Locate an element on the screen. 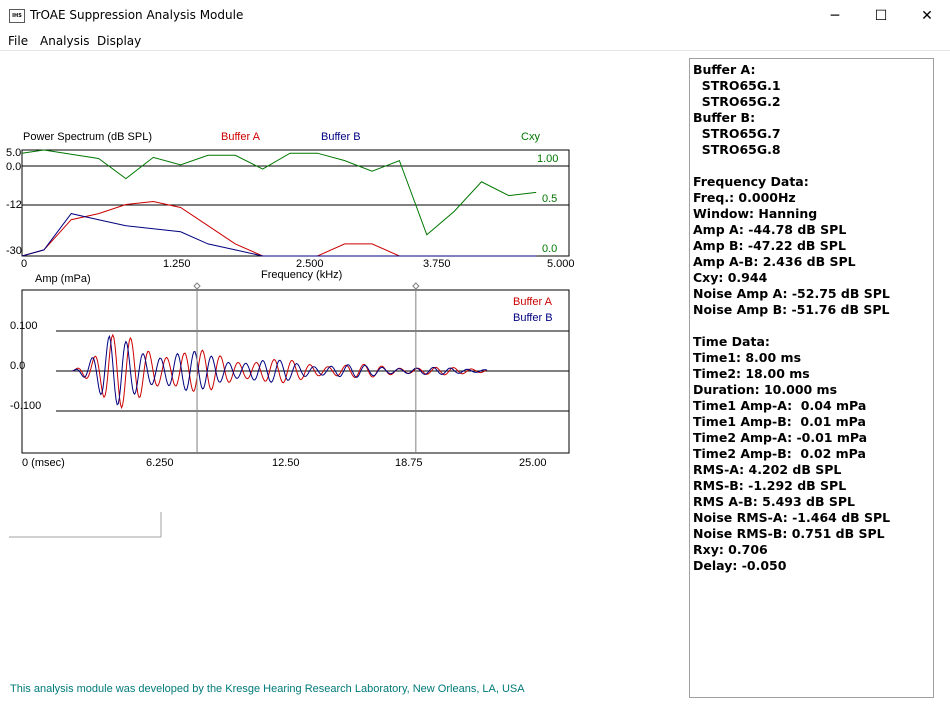 The image size is (950, 716). waveform-line-b is located at coordinates (280, 370).